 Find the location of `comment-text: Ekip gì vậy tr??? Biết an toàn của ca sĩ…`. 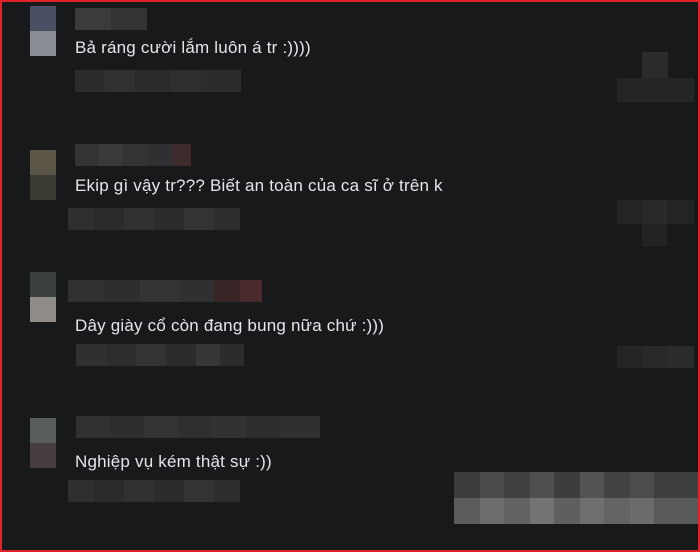

comment-text: Ekip gì vậy tr??? Biết an toàn của ca sĩ… is located at coordinates (259, 185).